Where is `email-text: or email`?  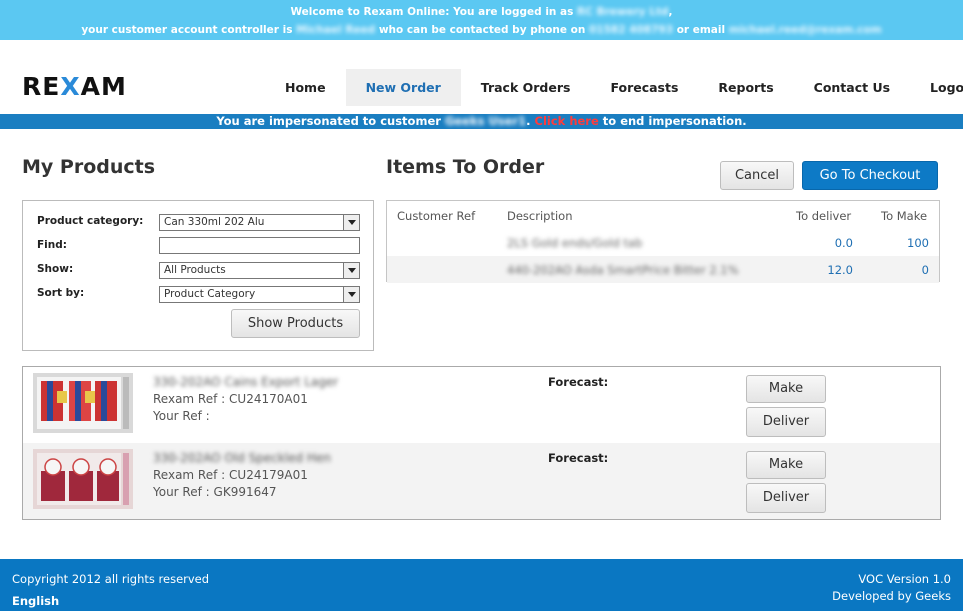
email-text: or email is located at coordinates (701, 30).